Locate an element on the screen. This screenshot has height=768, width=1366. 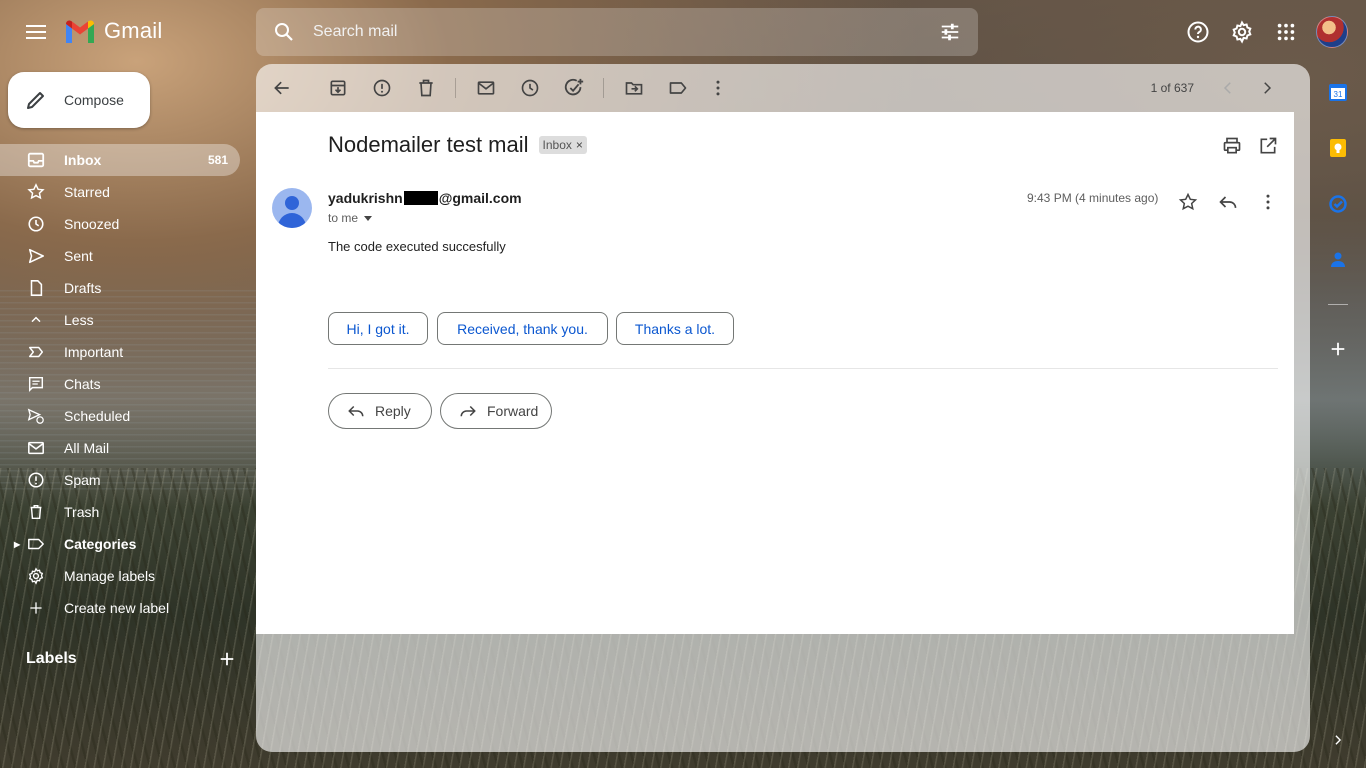
reply-button: Reply is located at coordinates (380, 411).